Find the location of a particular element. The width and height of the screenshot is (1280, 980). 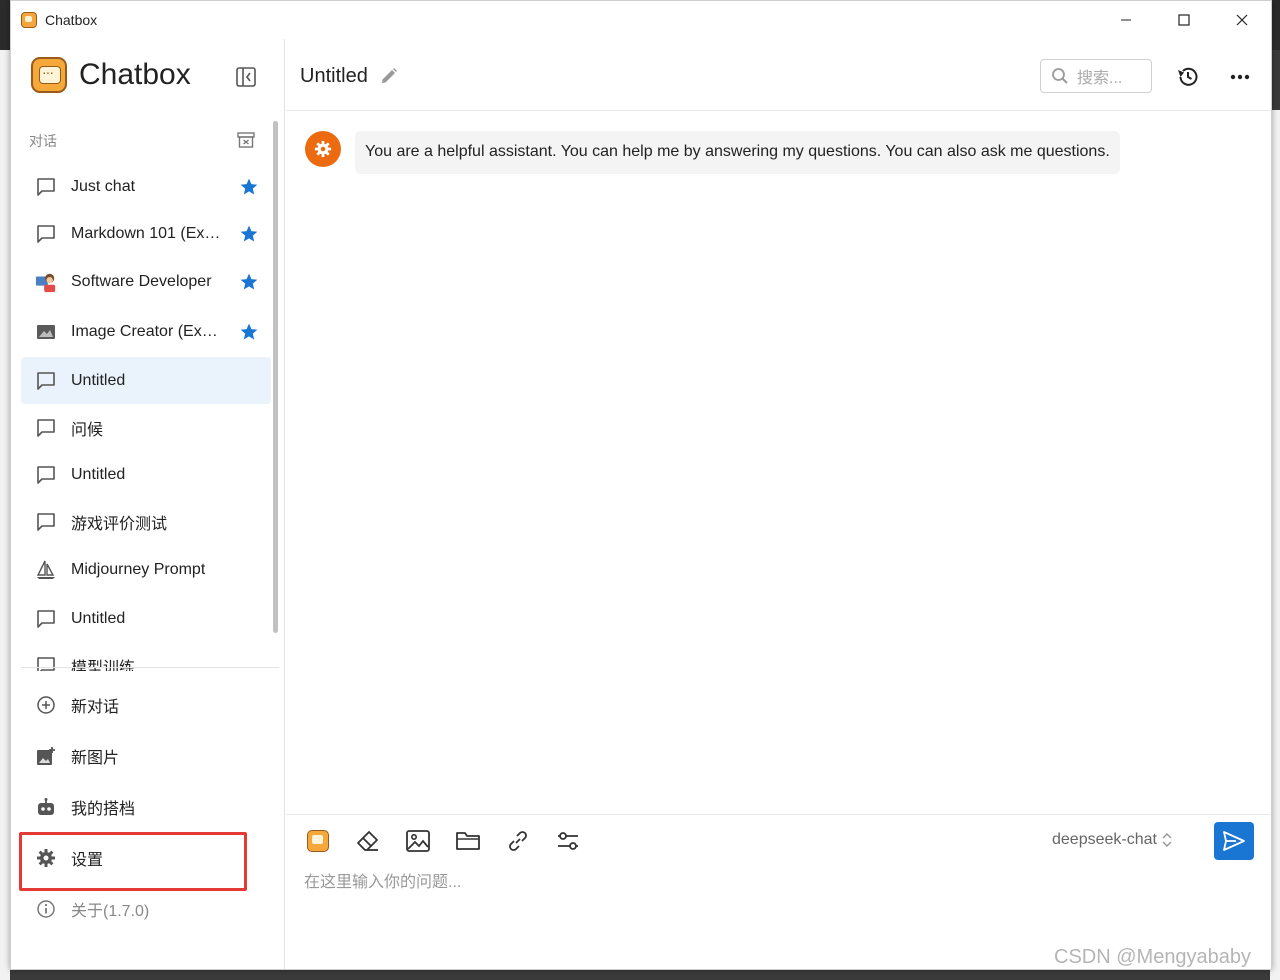

window-controls is located at coordinates (1184, 20).